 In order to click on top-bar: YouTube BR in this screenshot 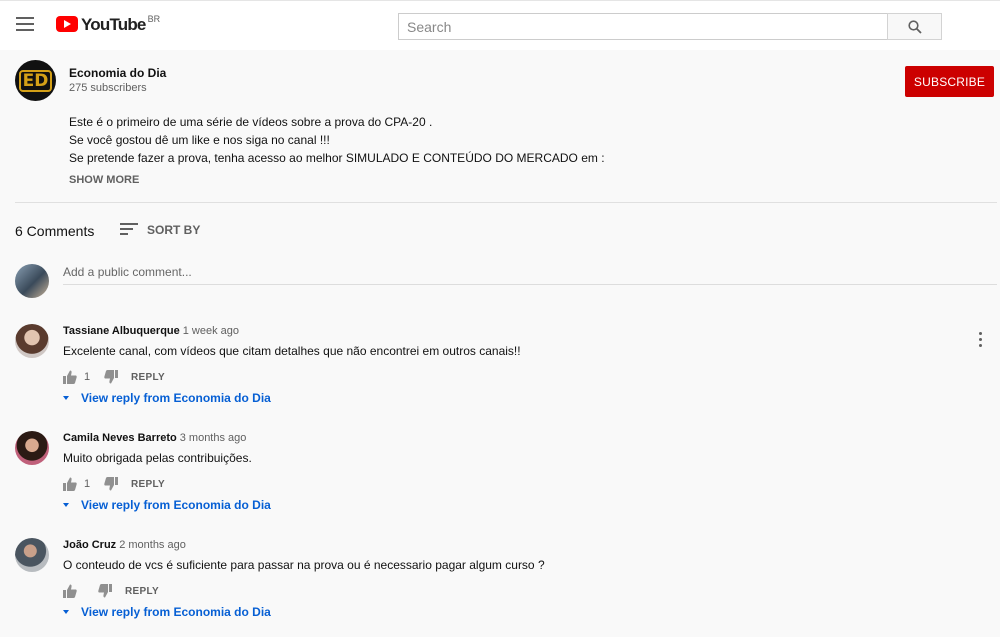, I will do `click(500, 25)`.